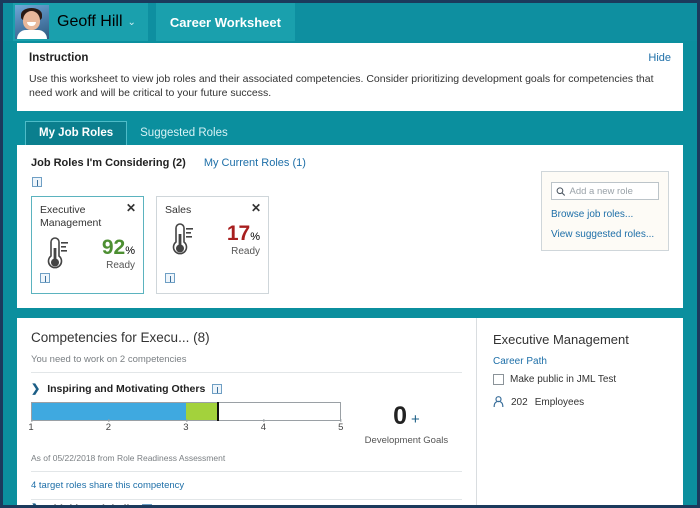  I want to click on employee-label: Employees, so click(559, 402).